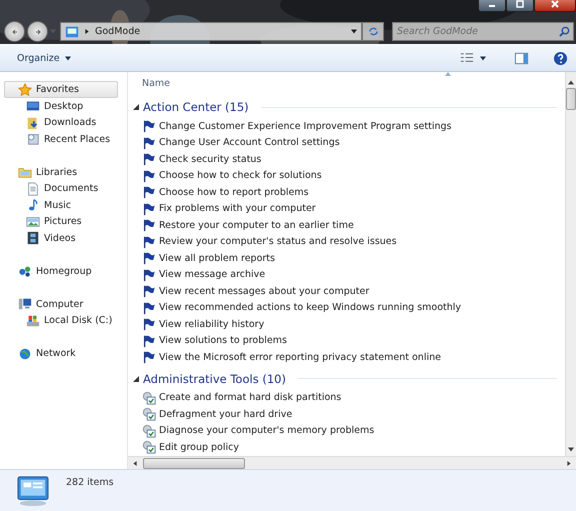  Describe the element at coordinates (278, 242) in the screenshot. I see `list-item: Review your computer's status and resolve issues` at that location.